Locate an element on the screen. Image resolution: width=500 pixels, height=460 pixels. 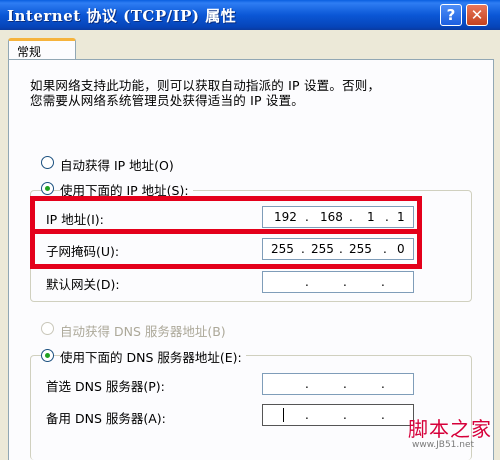
highlight-subnet-mask is located at coordinates (226, 249).